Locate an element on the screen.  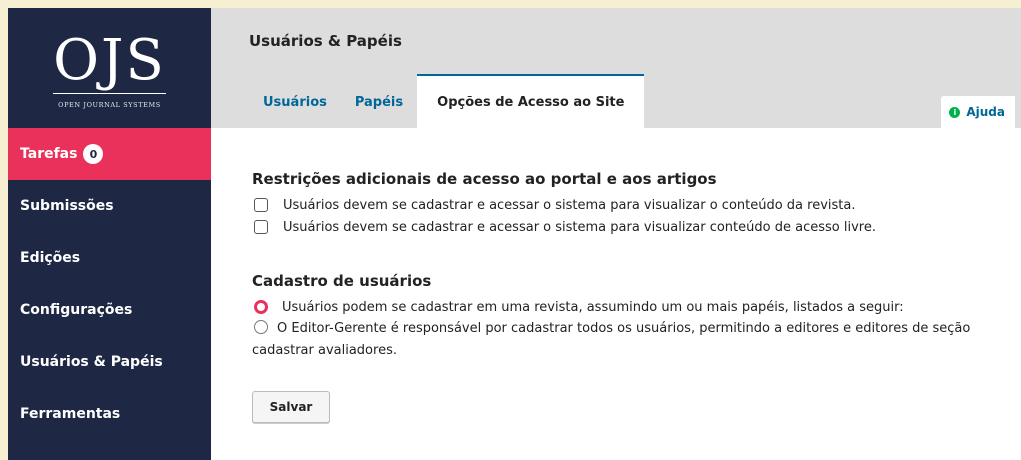
help-button: i Ajuda is located at coordinates (978, 112).